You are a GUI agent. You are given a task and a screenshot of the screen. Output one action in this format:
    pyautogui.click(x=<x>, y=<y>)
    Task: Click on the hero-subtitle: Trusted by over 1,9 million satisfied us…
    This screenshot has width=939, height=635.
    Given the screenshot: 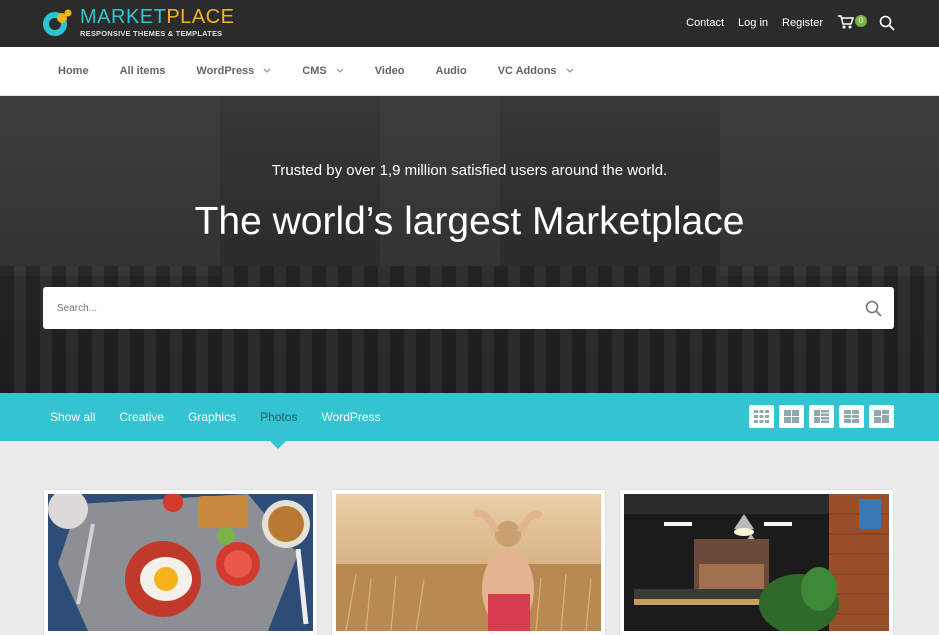 What is the action you would take?
    pyautogui.click(x=469, y=170)
    